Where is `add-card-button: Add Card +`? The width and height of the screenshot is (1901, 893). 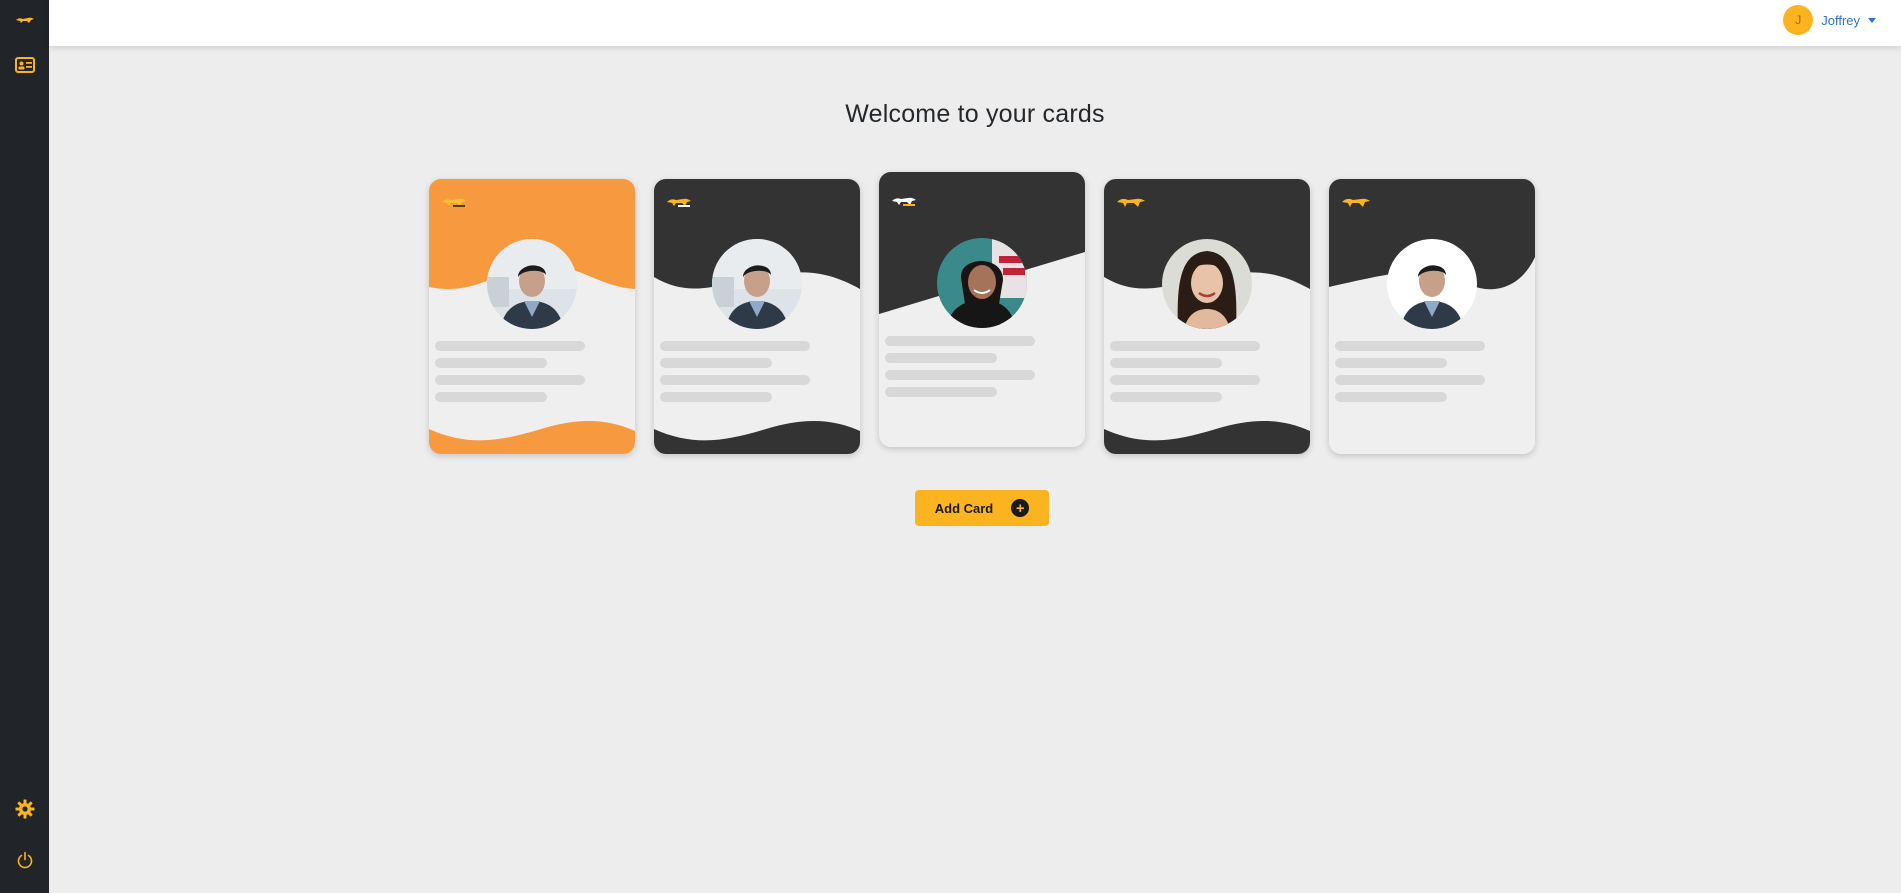
add-card-button: Add Card + is located at coordinates (982, 508).